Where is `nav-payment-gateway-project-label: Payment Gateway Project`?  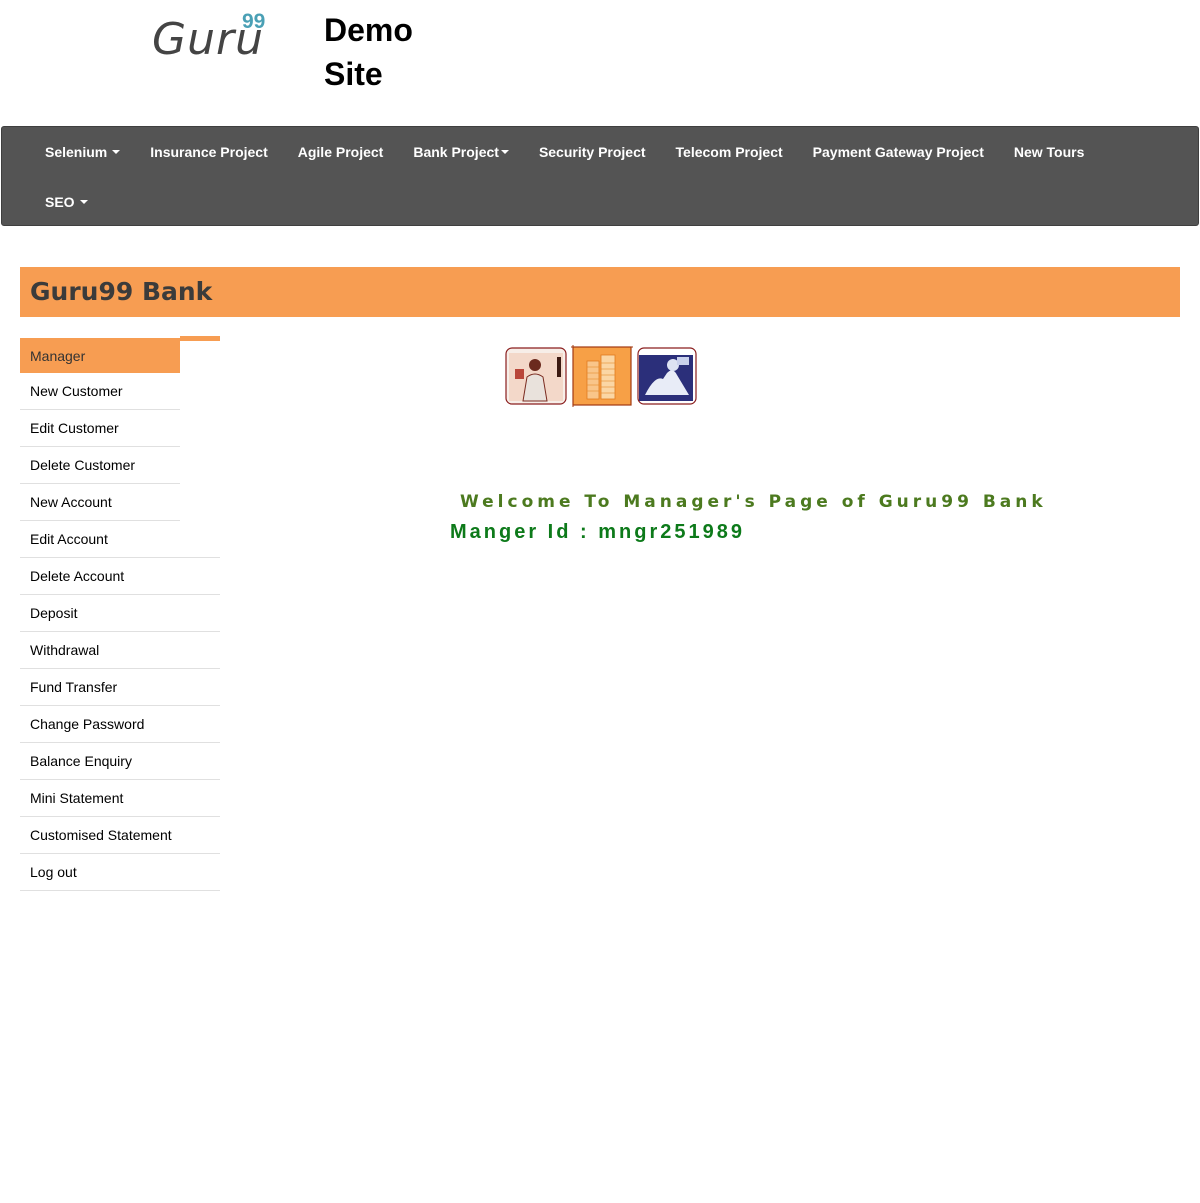 nav-payment-gateway-project-label: Payment Gateway Project is located at coordinates (898, 152).